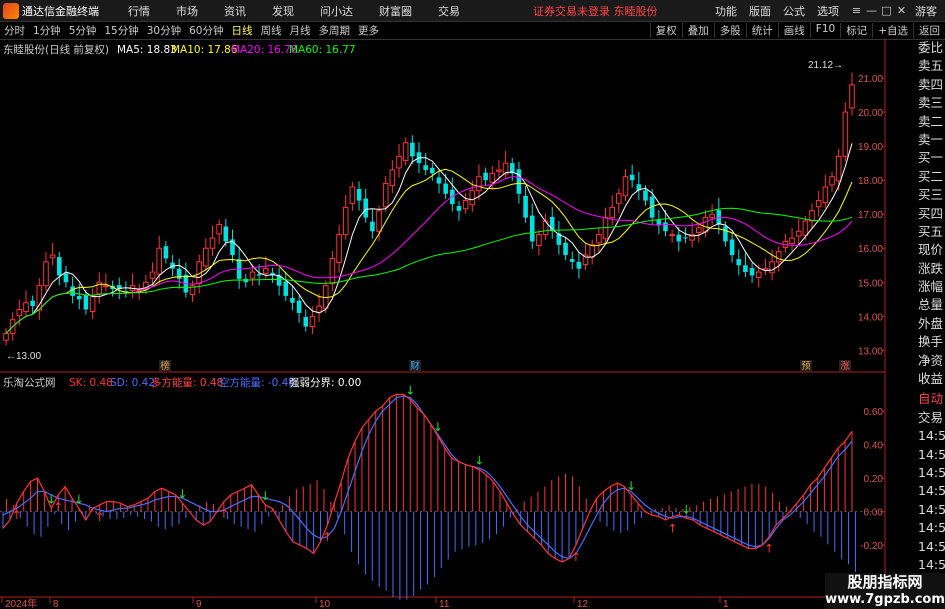 This screenshot has width=945, height=609. What do you see at coordinates (300, 30) in the screenshot?
I see `period-monthly: 月线` at bounding box center [300, 30].